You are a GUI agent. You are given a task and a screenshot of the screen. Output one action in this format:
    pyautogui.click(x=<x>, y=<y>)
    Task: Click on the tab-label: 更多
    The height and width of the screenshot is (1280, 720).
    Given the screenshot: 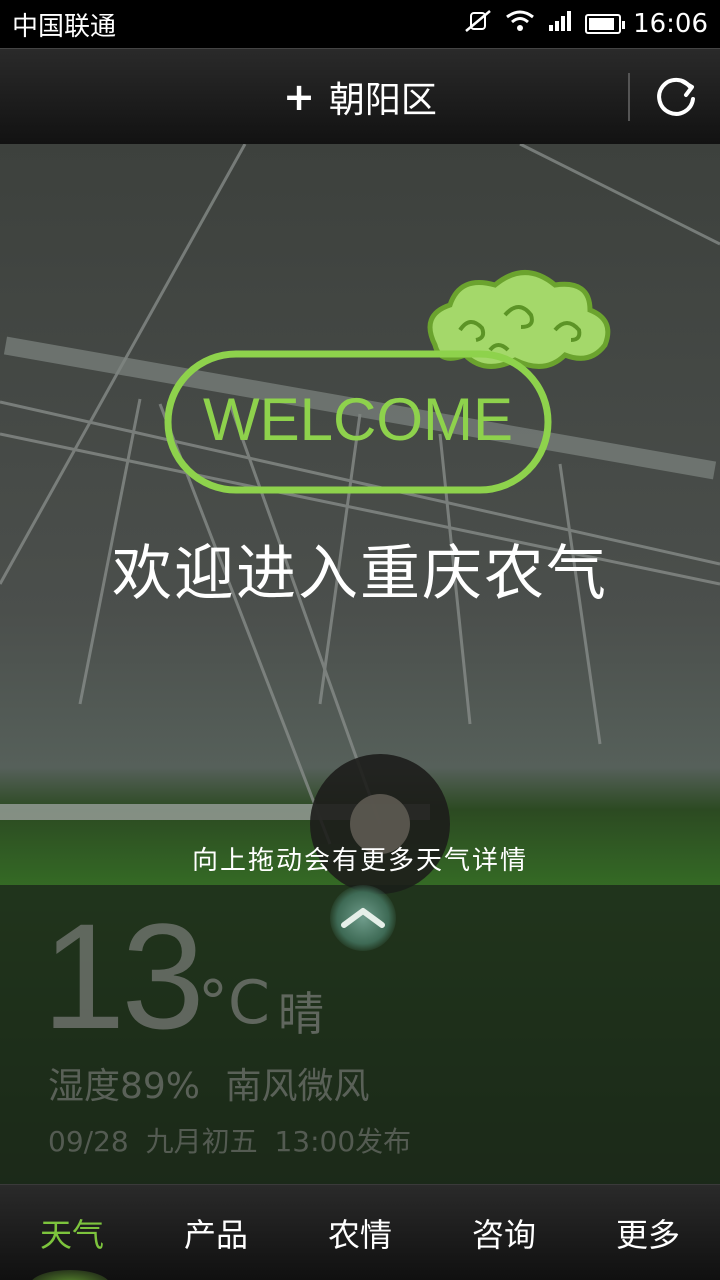 What is the action you would take?
    pyautogui.click(x=647, y=1234)
    